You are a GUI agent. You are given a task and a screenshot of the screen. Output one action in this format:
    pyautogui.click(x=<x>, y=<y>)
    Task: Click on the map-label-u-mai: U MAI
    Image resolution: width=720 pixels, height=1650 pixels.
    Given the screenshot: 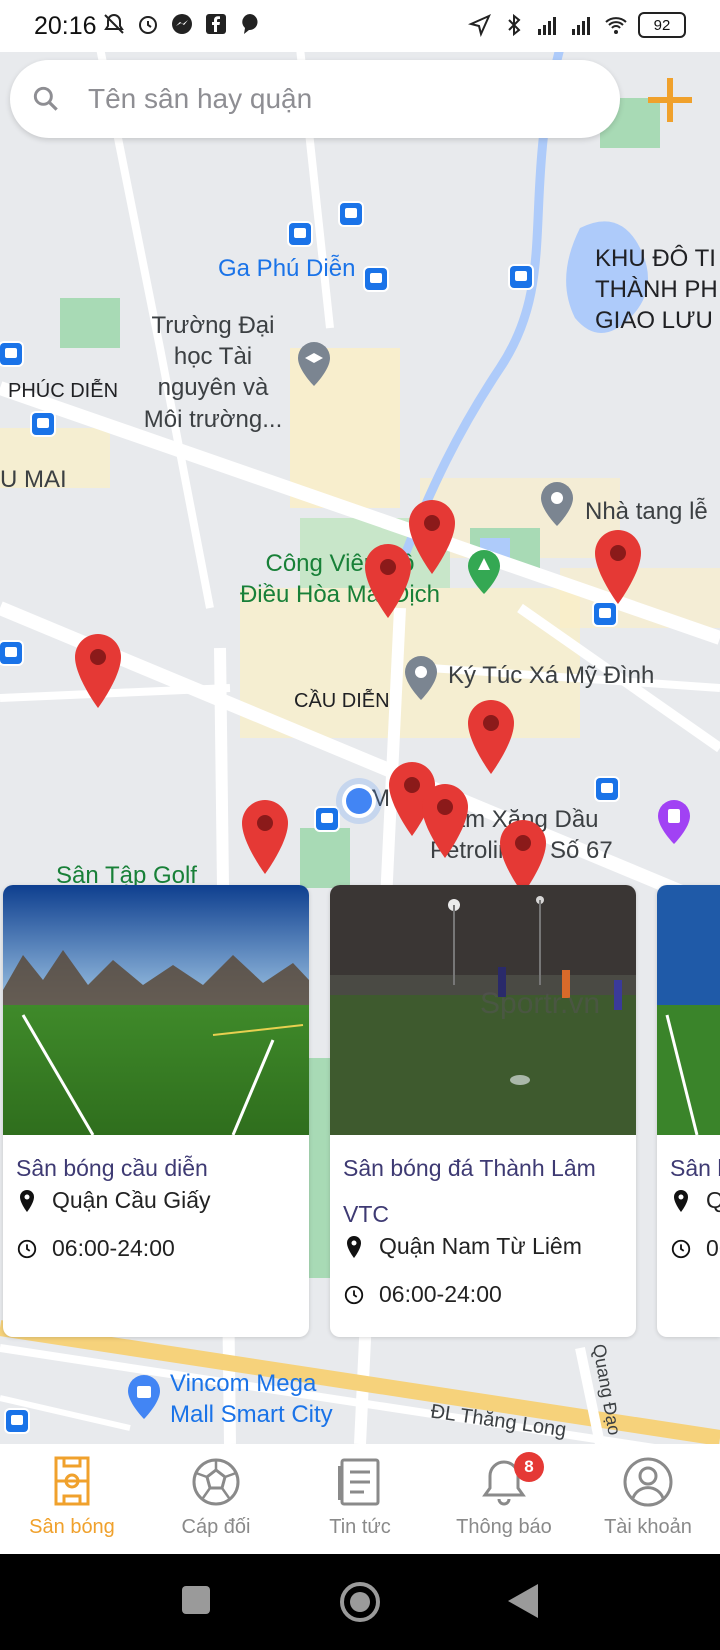 What is the action you would take?
    pyautogui.click(x=33, y=479)
    